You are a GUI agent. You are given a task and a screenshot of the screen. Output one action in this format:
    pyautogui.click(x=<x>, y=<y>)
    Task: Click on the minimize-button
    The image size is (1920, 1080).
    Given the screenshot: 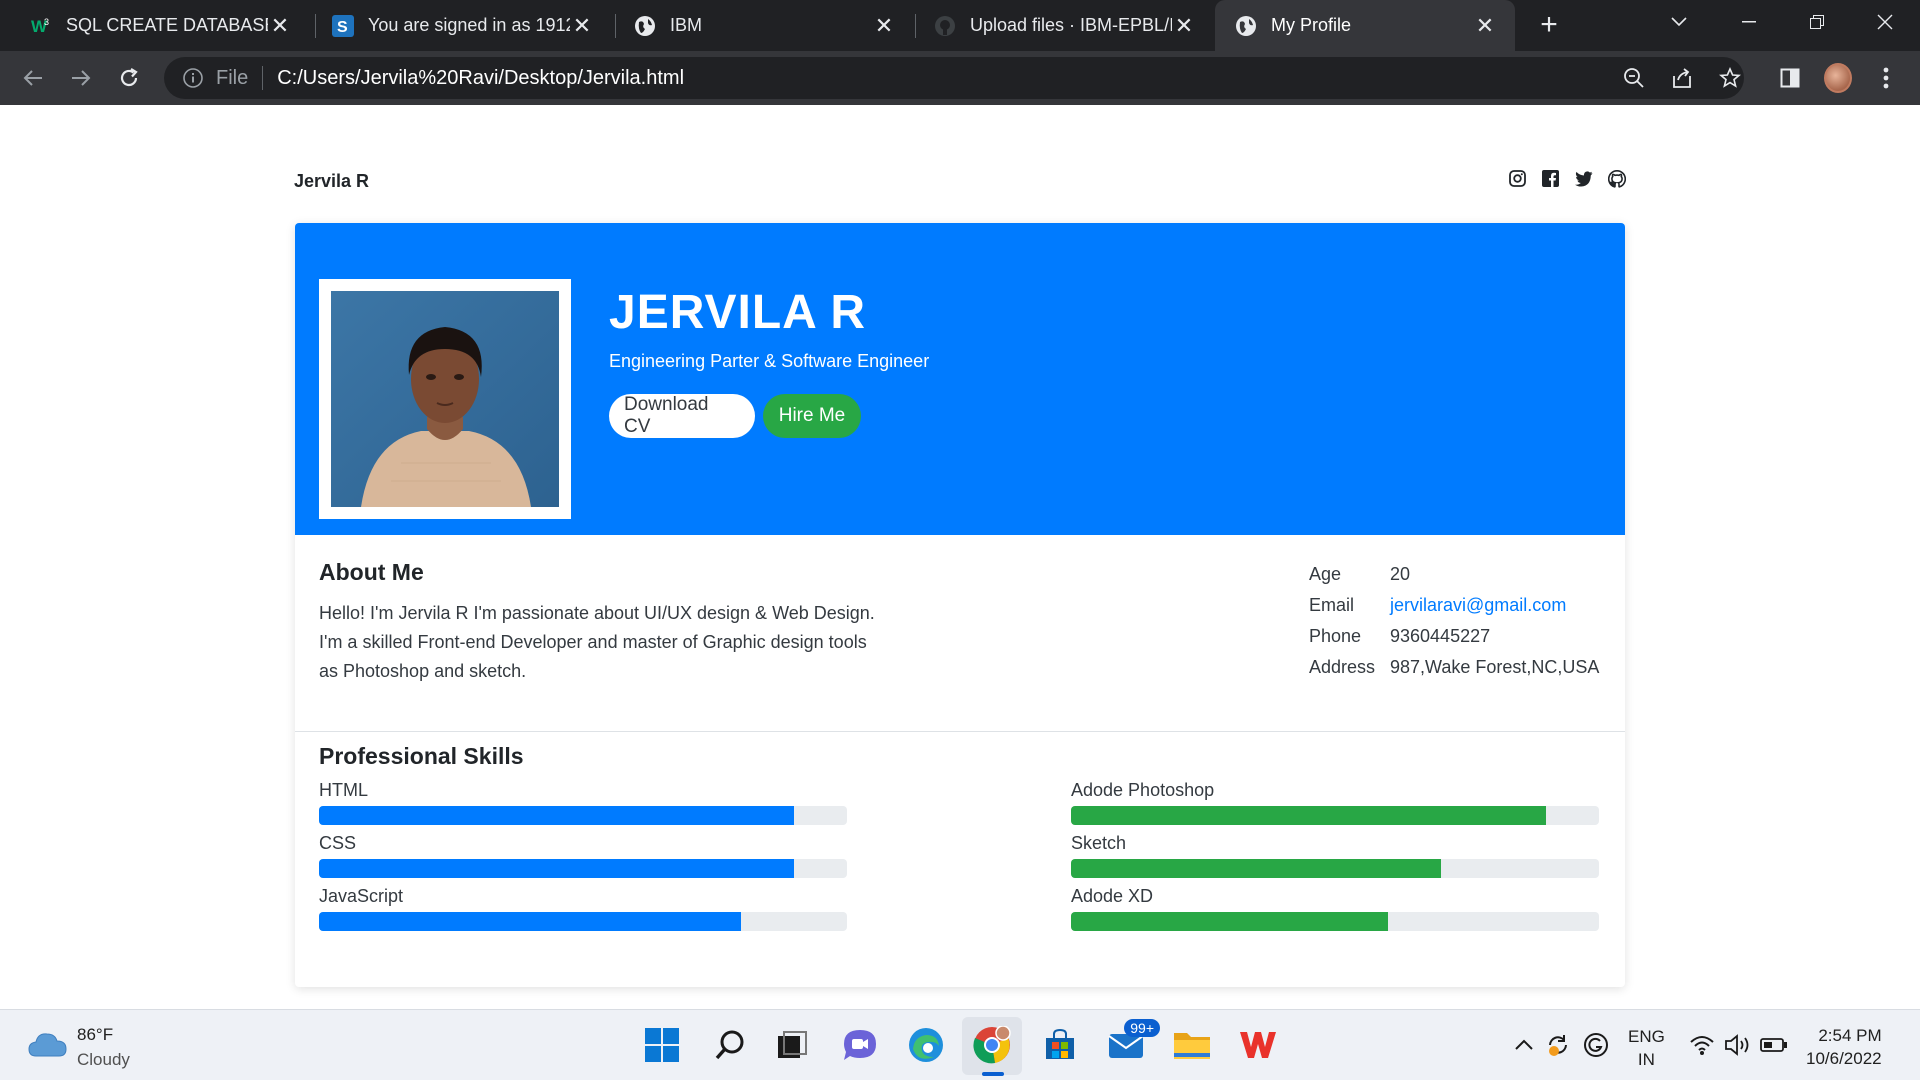 What is the action you would take?
    pyautogui.click(x=1749, y=22)
    